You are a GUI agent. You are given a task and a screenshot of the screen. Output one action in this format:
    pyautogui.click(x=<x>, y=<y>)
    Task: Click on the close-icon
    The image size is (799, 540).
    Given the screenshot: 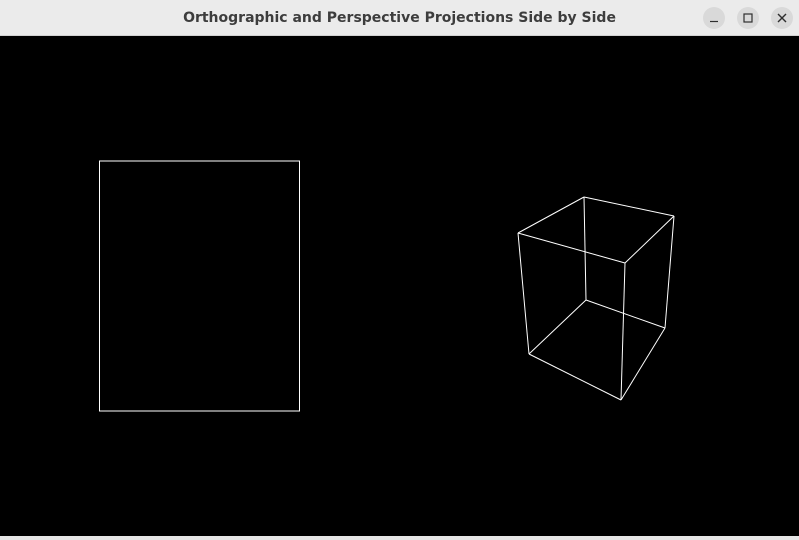 What is the action you would take?
    pyautogui.click(x=782, y=18)
    